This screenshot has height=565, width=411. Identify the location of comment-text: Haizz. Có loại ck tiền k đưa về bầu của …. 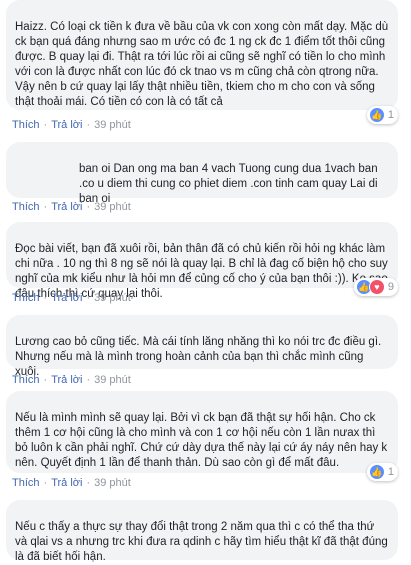
(202, 64).